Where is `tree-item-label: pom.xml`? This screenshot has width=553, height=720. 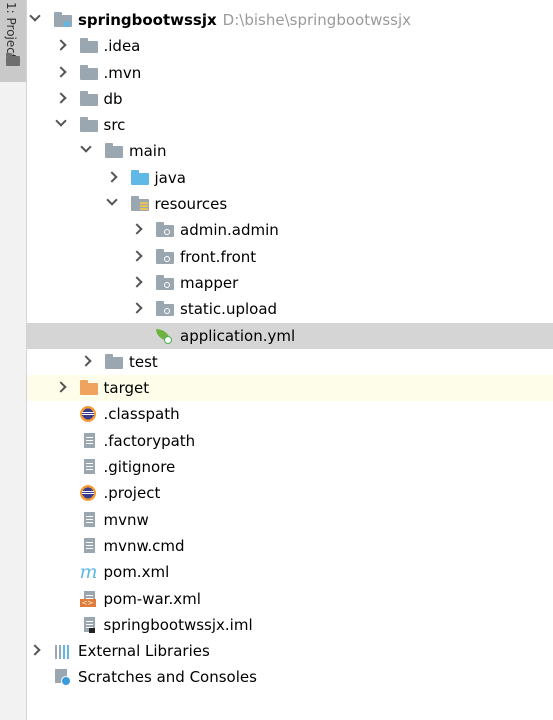
tree-item-label: pom.xml is located at coordinates (137, 572).